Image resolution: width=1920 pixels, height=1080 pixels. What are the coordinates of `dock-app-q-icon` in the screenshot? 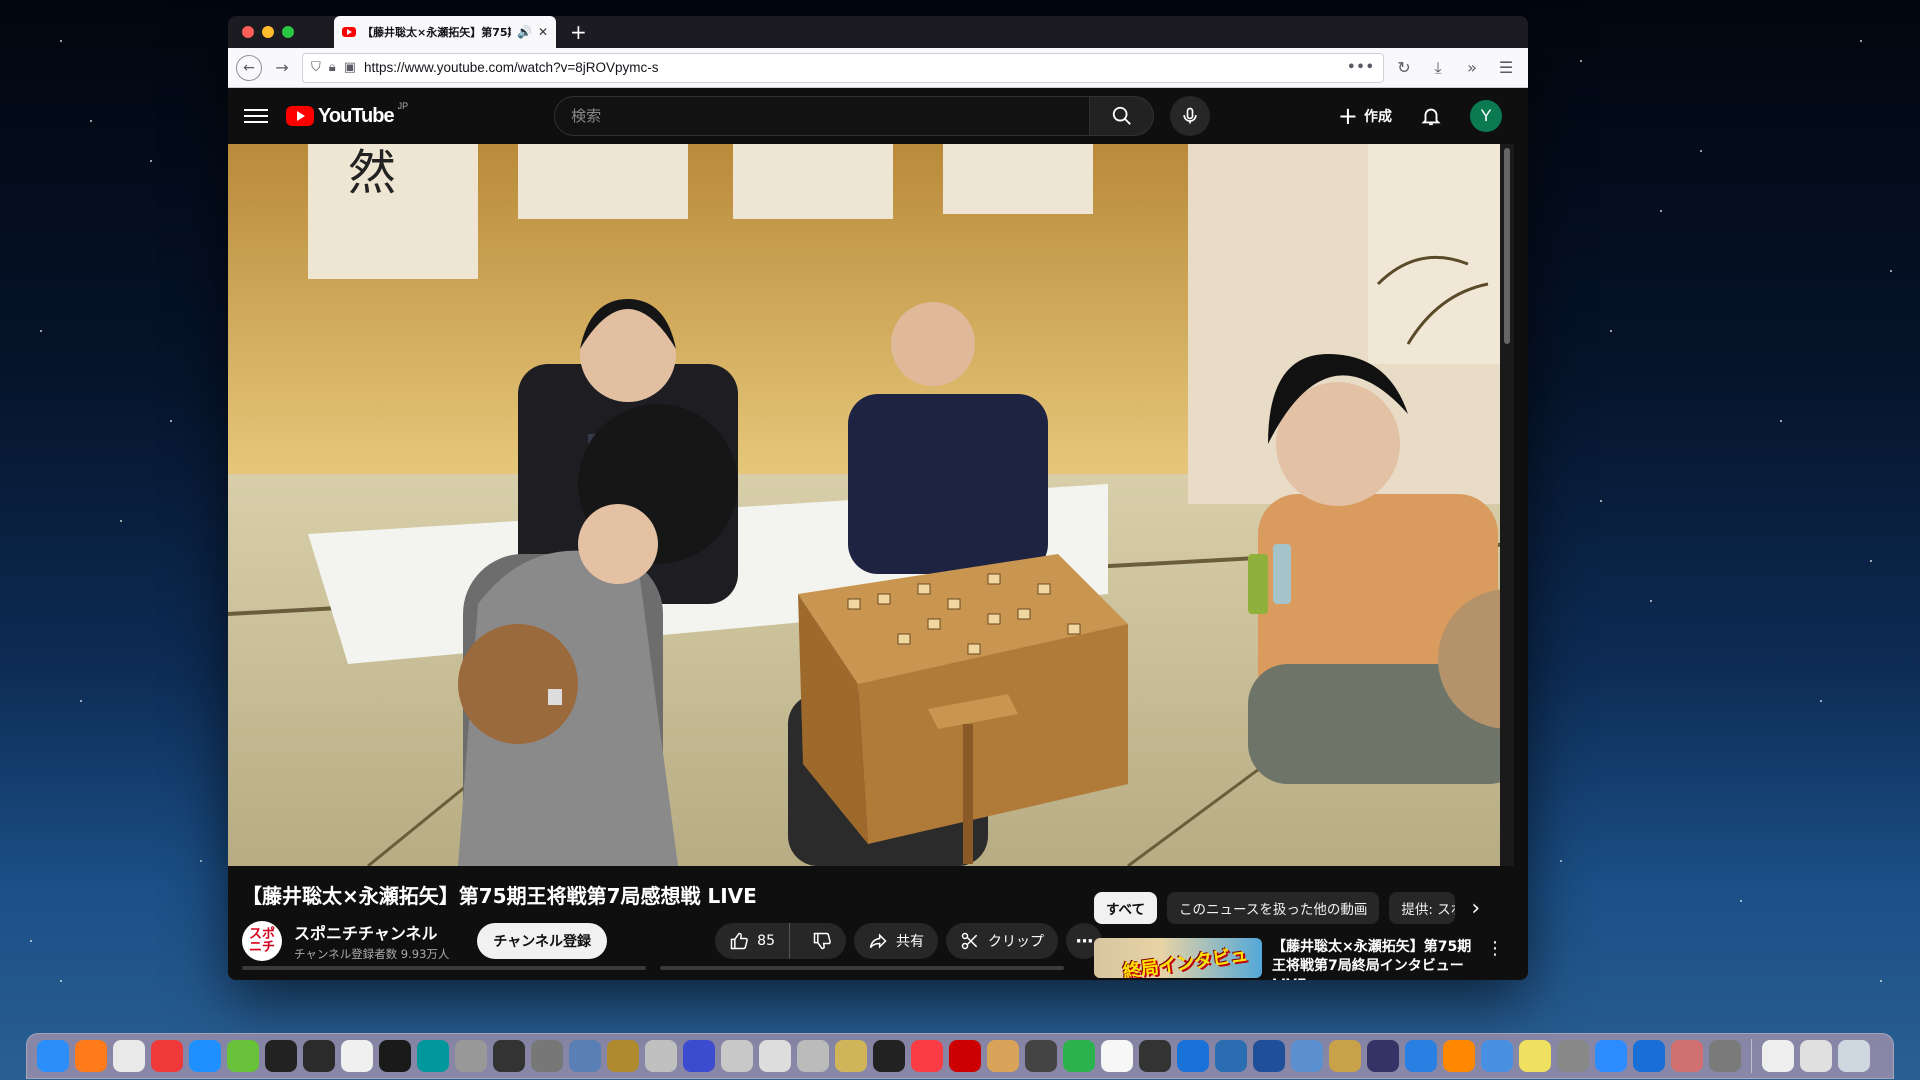 It's located at (1383, 1056).